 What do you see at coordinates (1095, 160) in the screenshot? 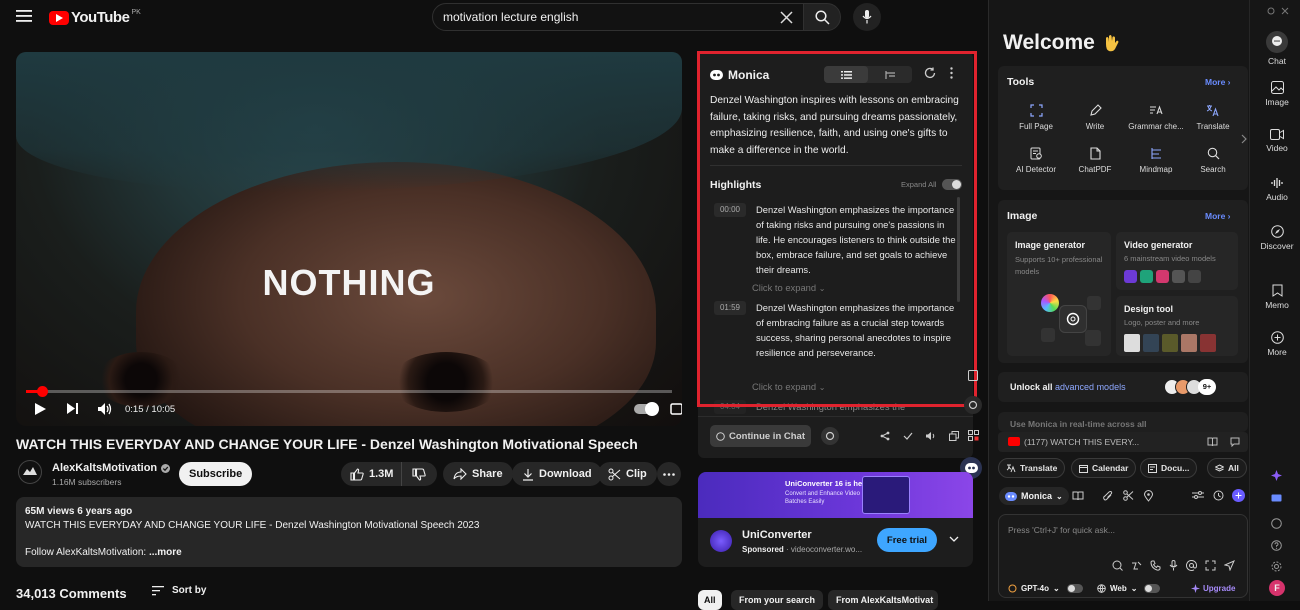
I see `tool-chatpdf: ChatPDF` at bounding box center [1095, 160].